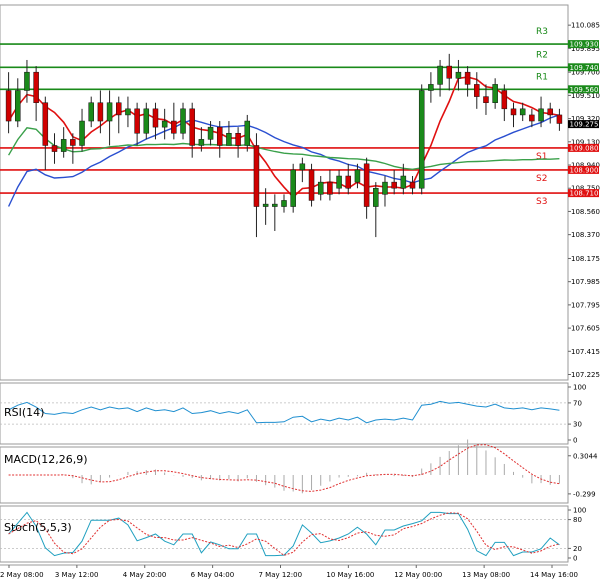  Describe the element at coordinates (542, 77) in the screenshot. I see `level-name-r1: R1` at that location.